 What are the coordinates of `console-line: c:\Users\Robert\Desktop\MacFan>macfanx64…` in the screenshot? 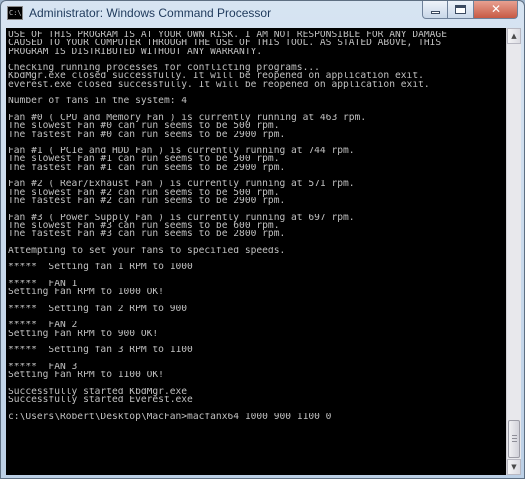 It's located at (170, 416).